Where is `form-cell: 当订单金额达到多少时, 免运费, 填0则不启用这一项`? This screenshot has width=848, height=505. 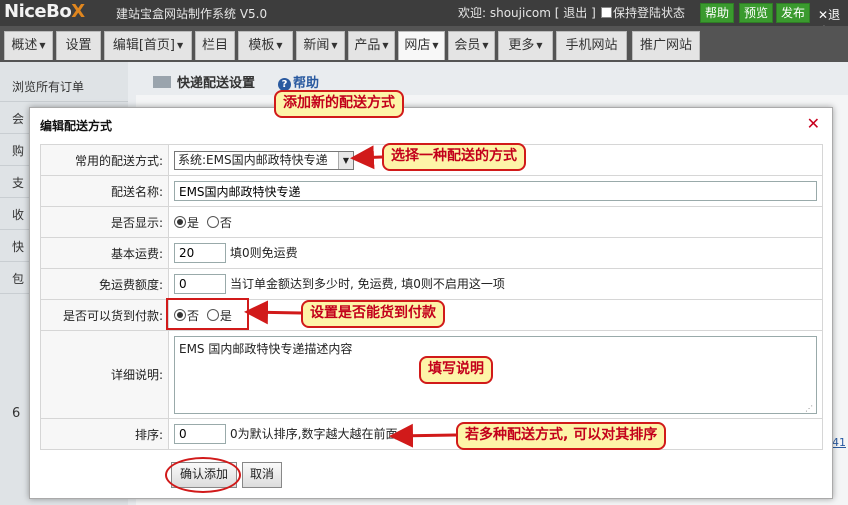
form-cell: 当订单金额达到多少时, 免运费, 填0则不启用这一项 is located at coordinates (495, 284).